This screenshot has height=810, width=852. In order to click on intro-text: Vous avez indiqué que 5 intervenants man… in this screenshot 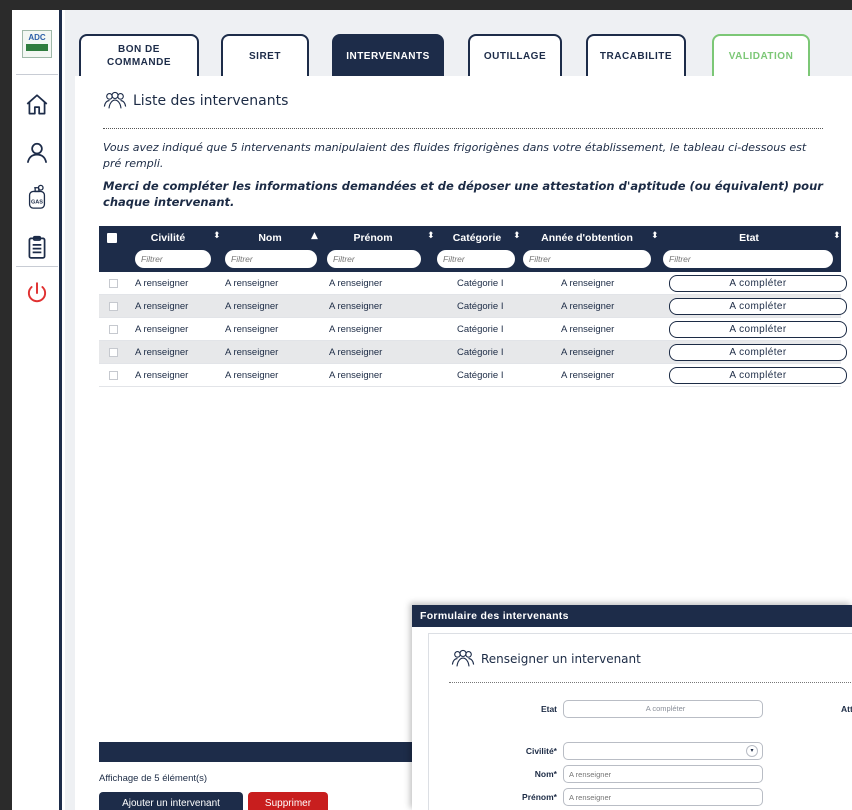, I will do `click(455, 155)`.